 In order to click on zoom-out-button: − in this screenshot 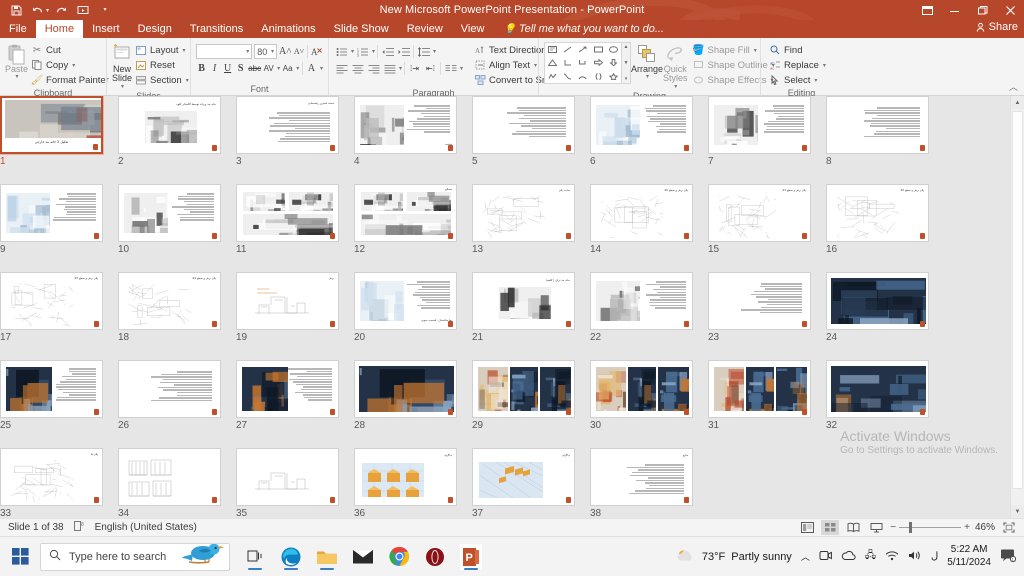, I will do `click(893, 527)`.